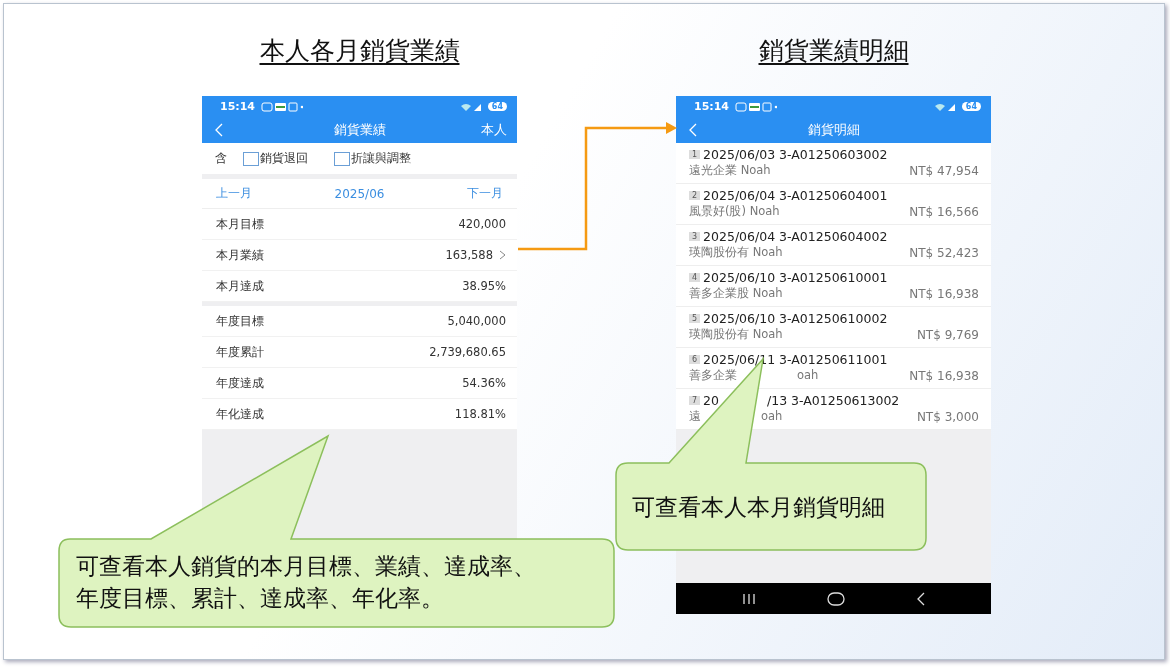  Describe the element at coordinates (801, 400) in the screenshot. I see `order-line: 20 /13 3-A01250613002` at that location.